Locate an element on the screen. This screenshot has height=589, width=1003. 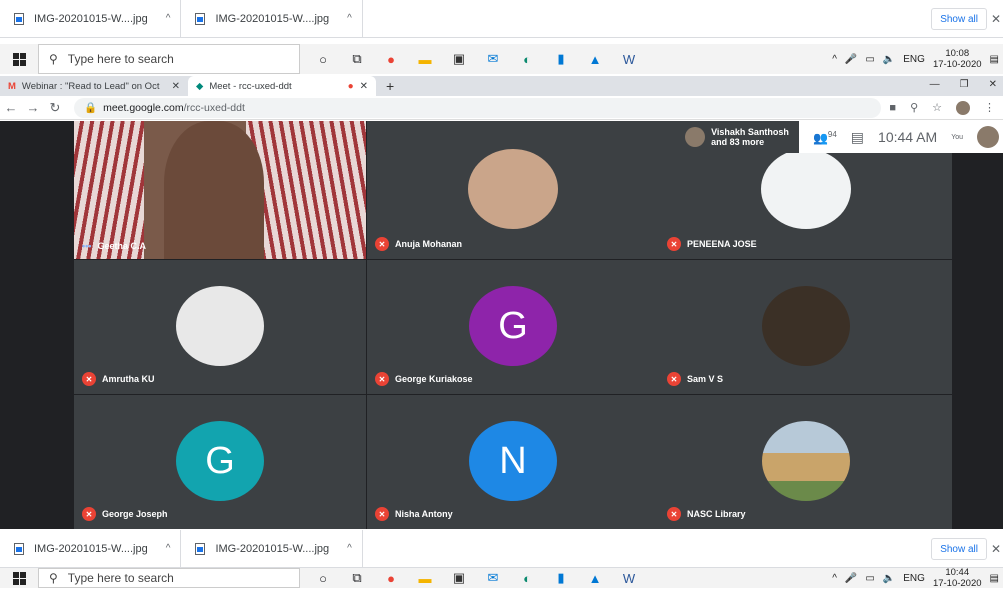
participant-avatar: G is located at coordinates (220, 461).